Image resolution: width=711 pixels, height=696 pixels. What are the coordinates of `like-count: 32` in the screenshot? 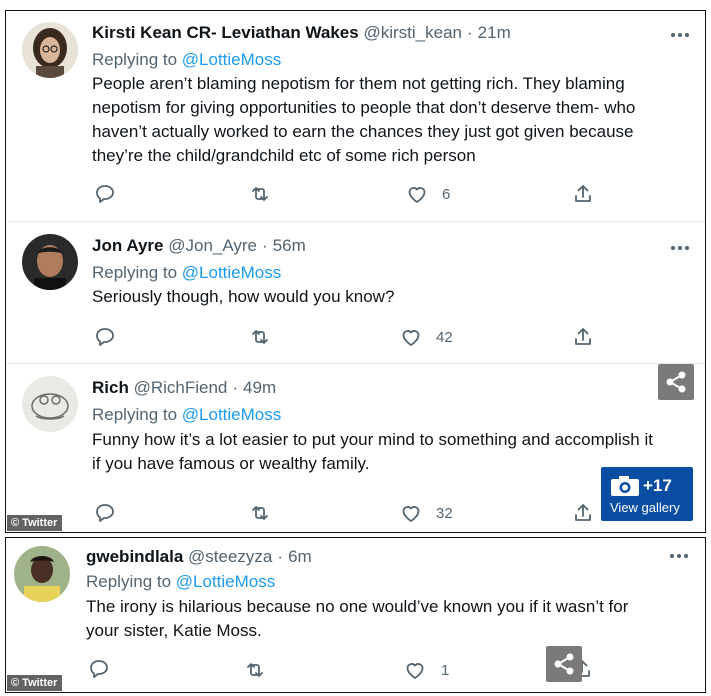 It's located at (444, 513).